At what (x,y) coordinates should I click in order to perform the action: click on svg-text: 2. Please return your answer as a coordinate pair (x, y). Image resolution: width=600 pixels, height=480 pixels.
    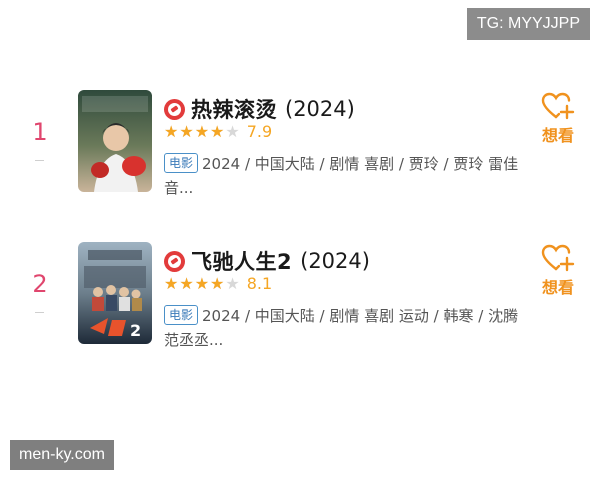
    Looking at the image, I should click on (135, 330).